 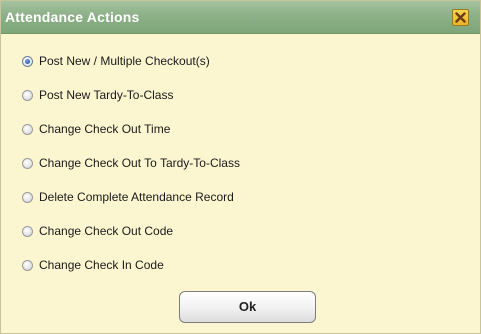 I want to click on option-change-check-out-to-tardy: Change Check Out To Tardy-To-Class, so click(x=131, y=163).